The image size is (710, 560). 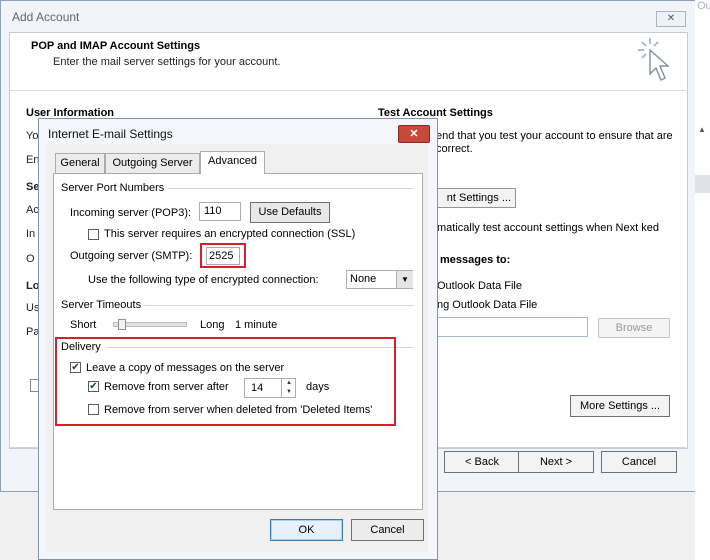 What do you see at coordinates (702, 280) in the screenshot?
I see `background-app-edge` at bounding box center [702, 280].